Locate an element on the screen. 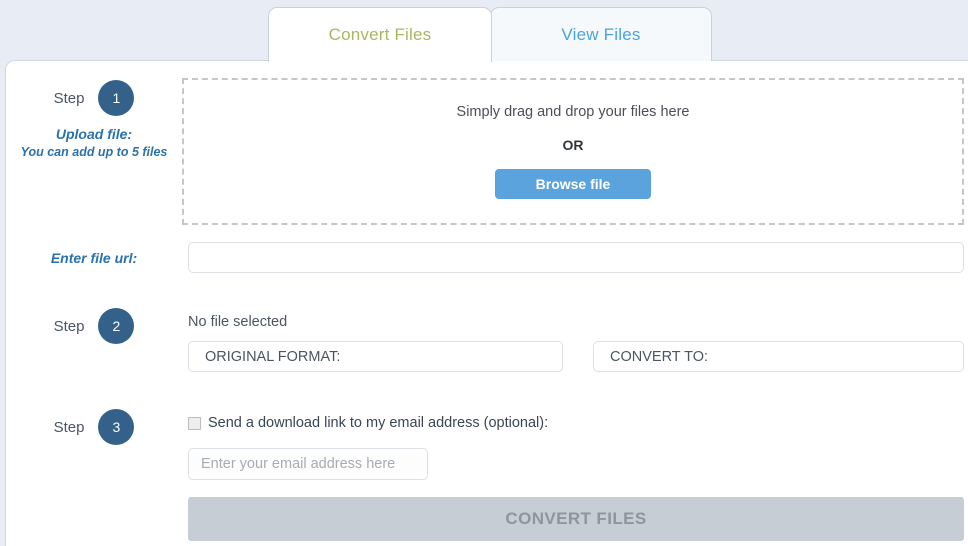 The height and width of the screenshot is (546, 968). step-3-number: 3 is located at coordinates (116, 427).